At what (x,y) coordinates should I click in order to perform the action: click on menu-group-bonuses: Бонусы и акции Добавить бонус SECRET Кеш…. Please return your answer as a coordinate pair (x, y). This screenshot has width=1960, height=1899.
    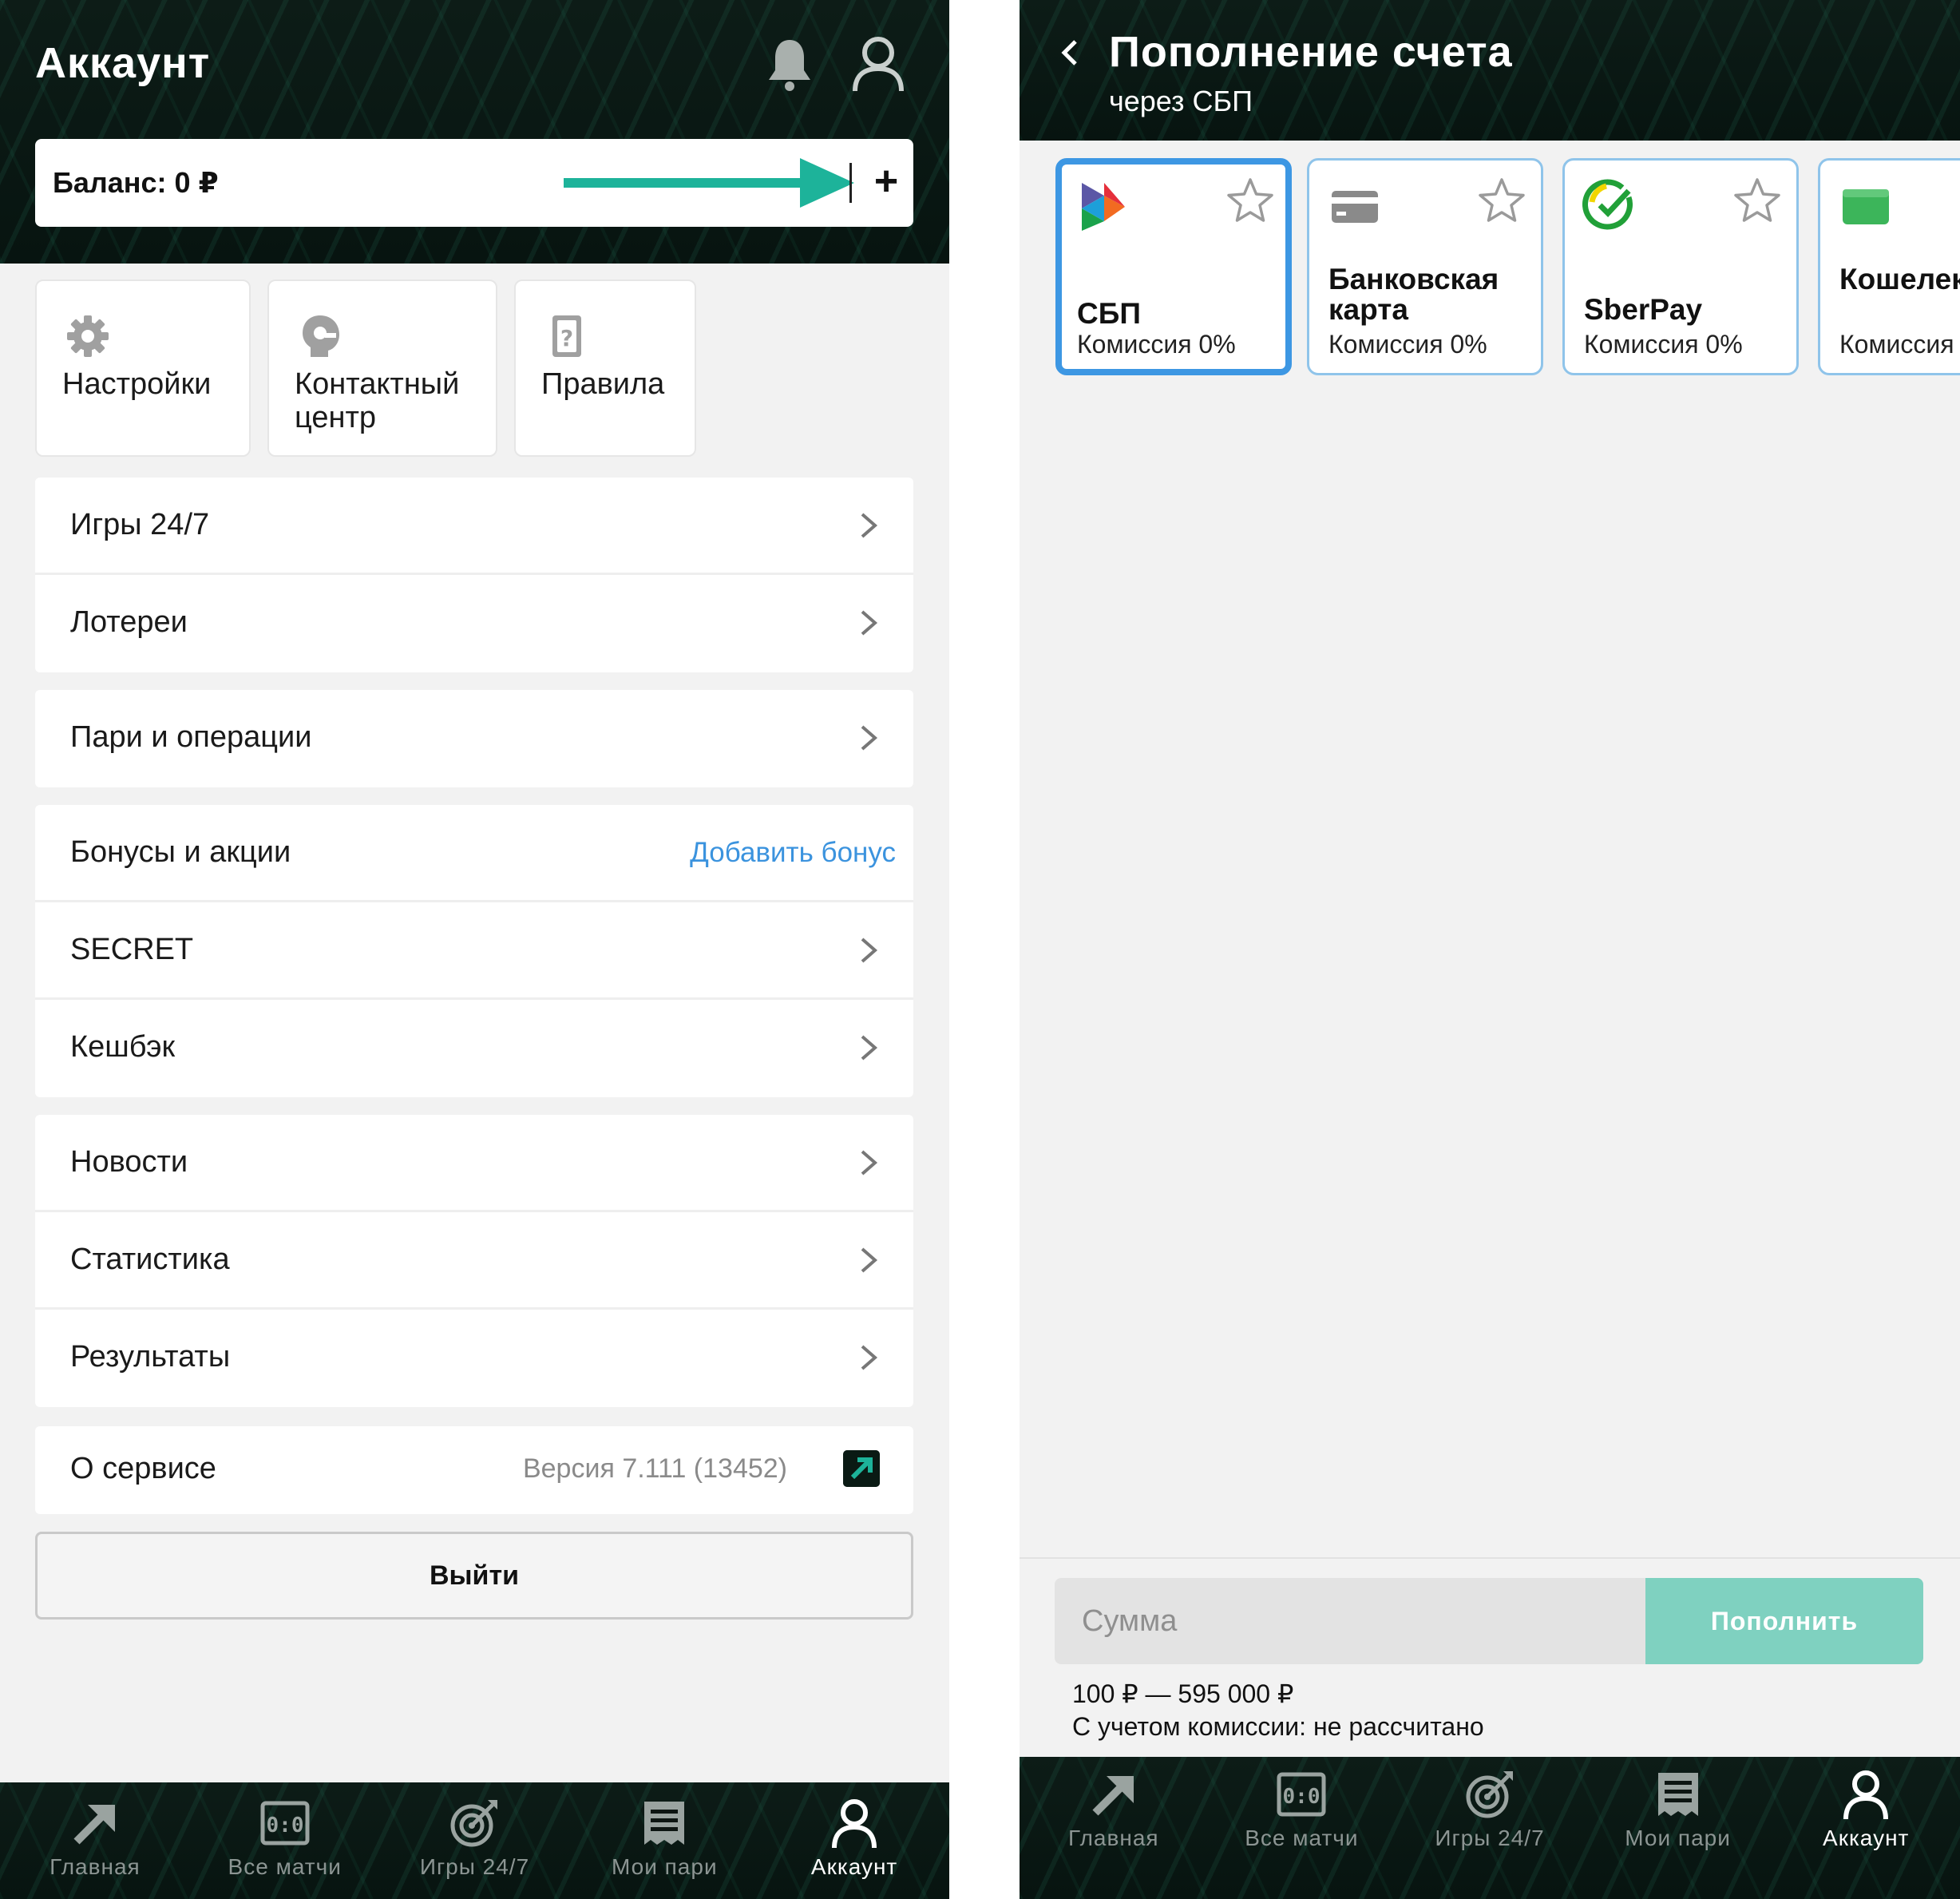
    Looking at the image, I should click on (474, 951).